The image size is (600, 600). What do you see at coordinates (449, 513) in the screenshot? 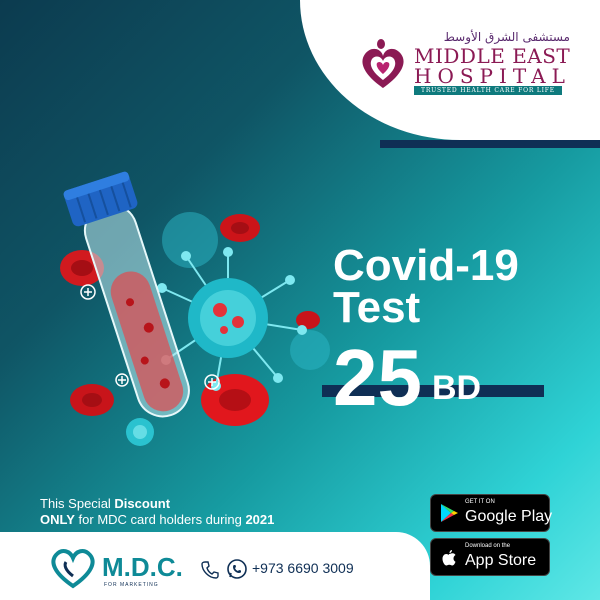
I see `google-play-icon` at bounding box center [449, 513].